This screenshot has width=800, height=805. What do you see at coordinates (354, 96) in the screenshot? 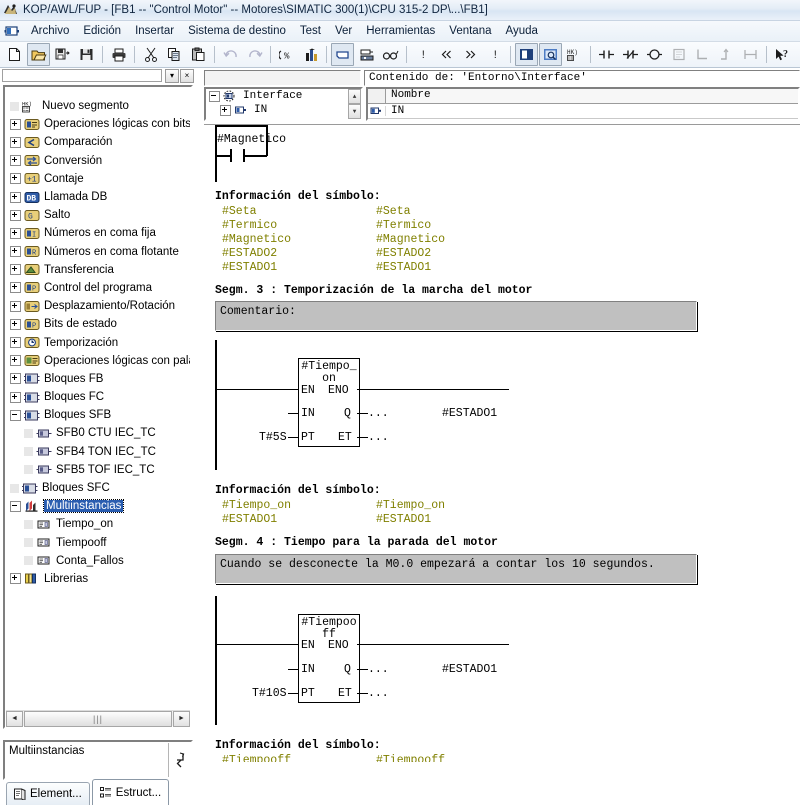
I see `scroll-up-icon: ▲` at bounding box center [354, 96].